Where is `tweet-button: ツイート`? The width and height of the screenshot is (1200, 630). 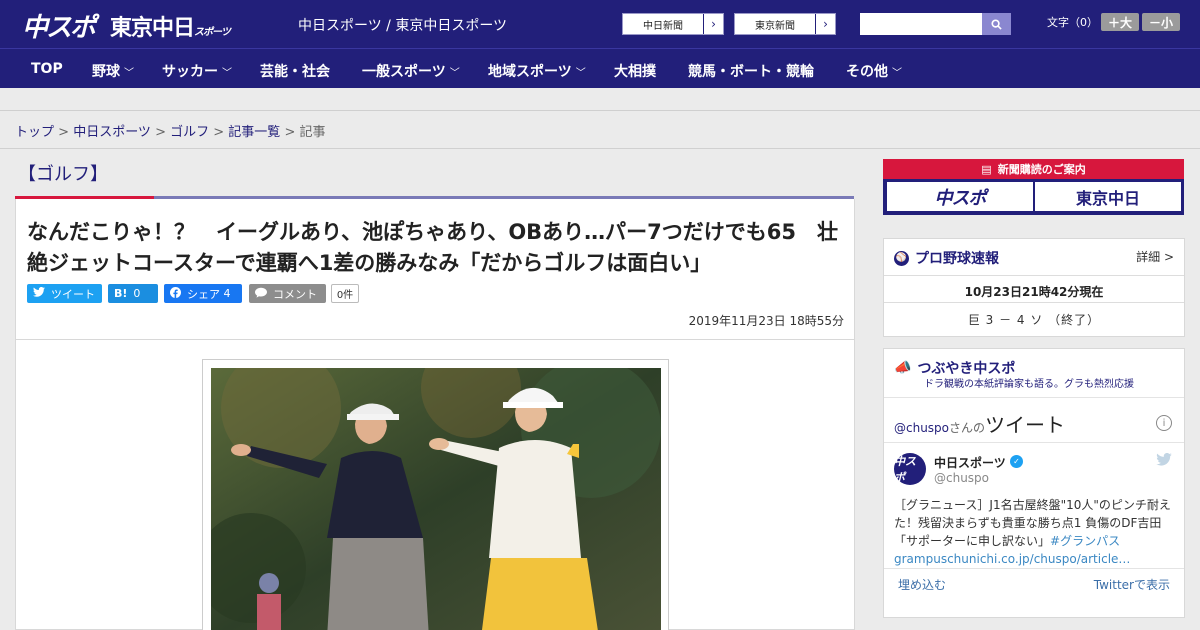
tweet-button: ツイート is located at coordinates (64, 293).